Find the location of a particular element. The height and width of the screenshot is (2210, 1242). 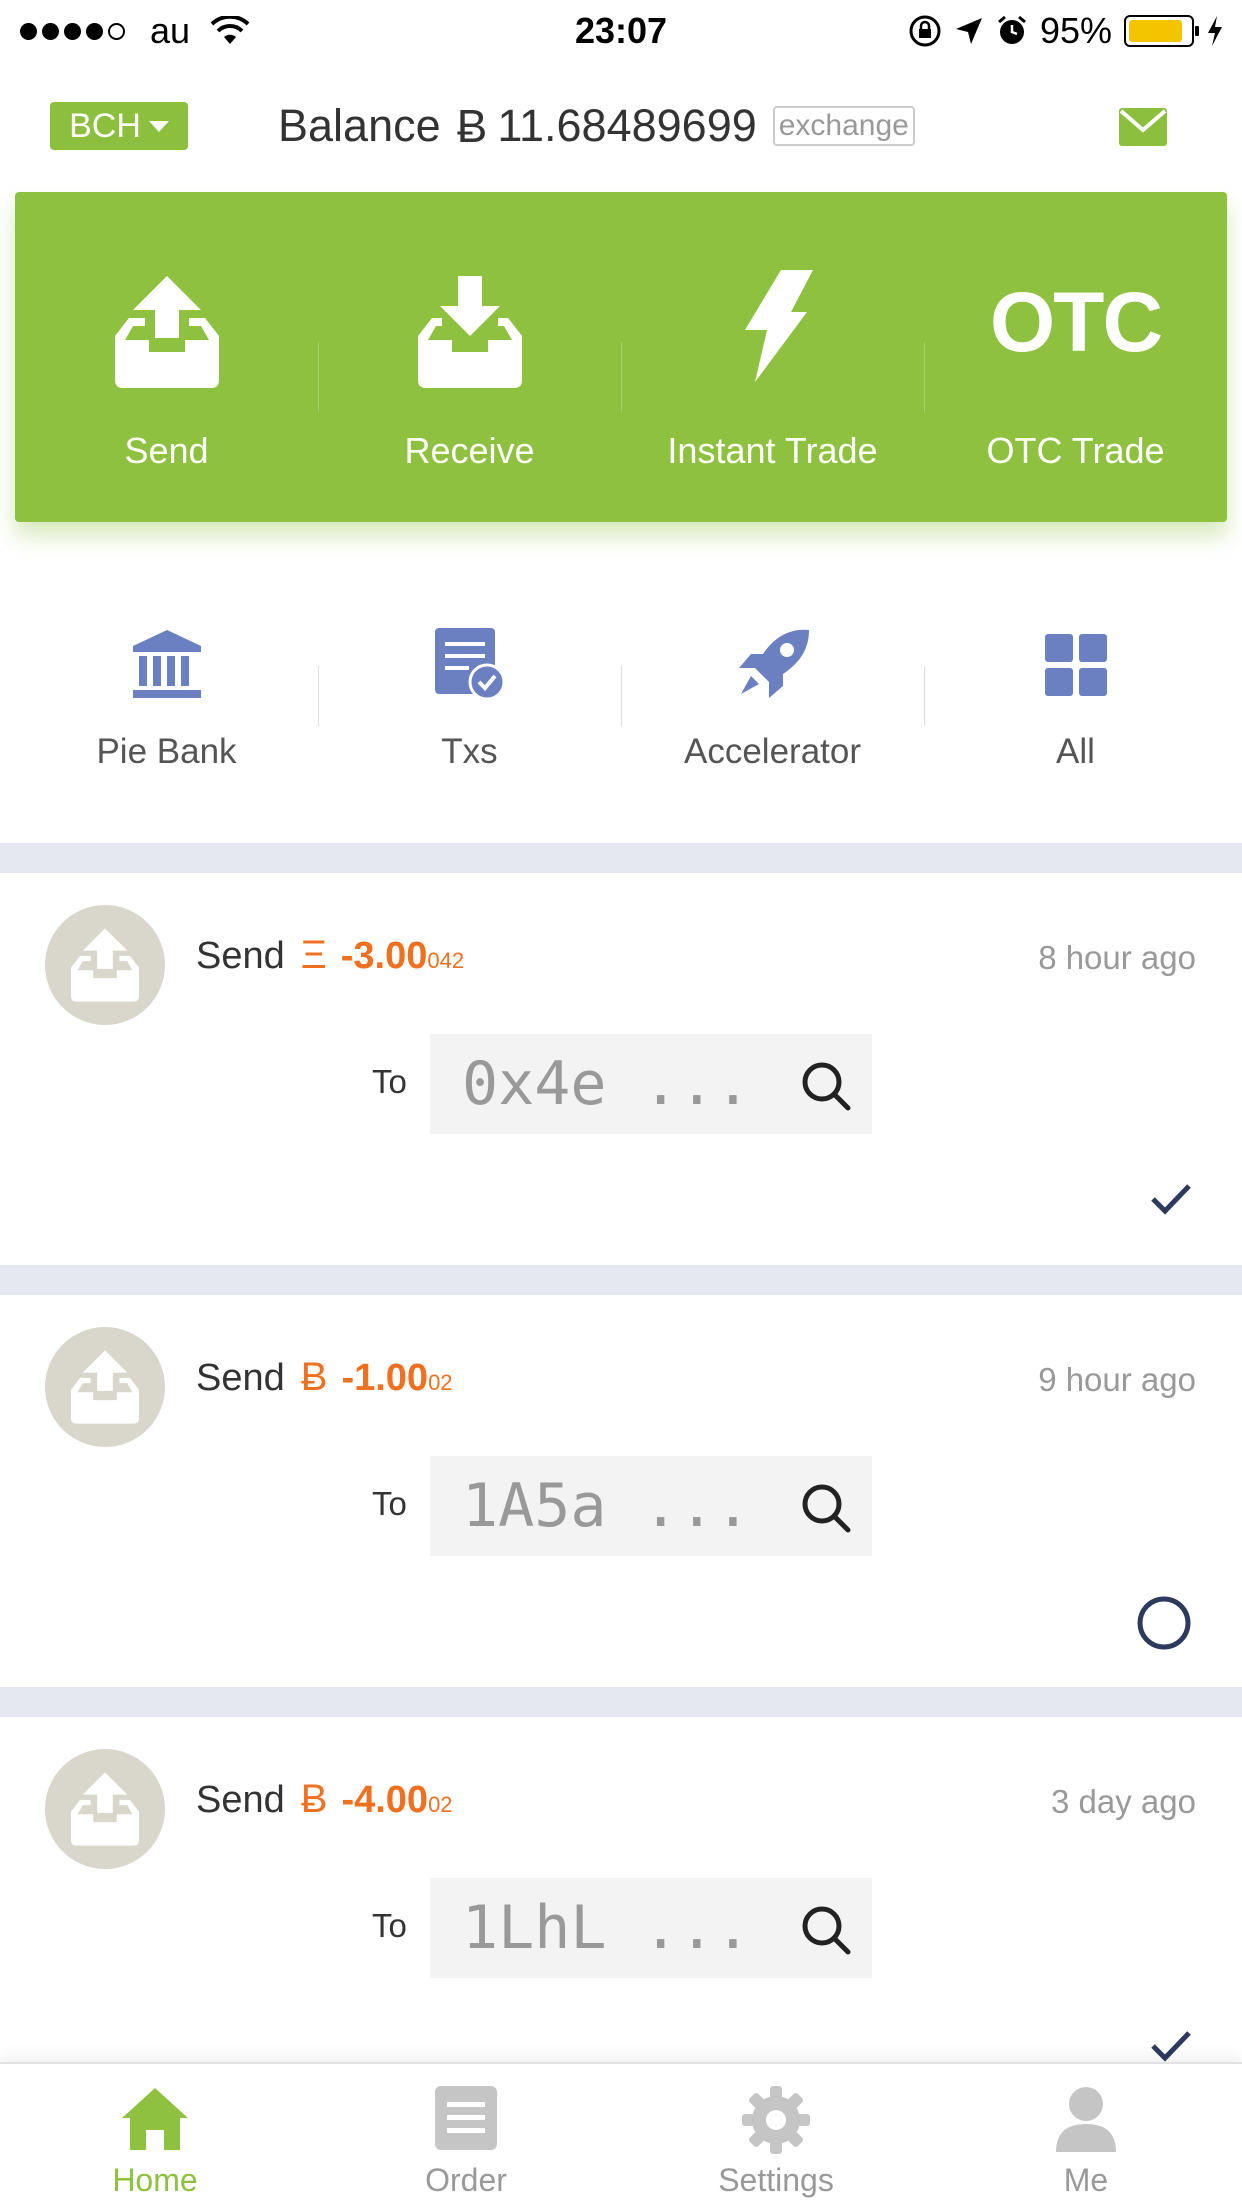

document-check-icon is located at coordinates (469, 664).